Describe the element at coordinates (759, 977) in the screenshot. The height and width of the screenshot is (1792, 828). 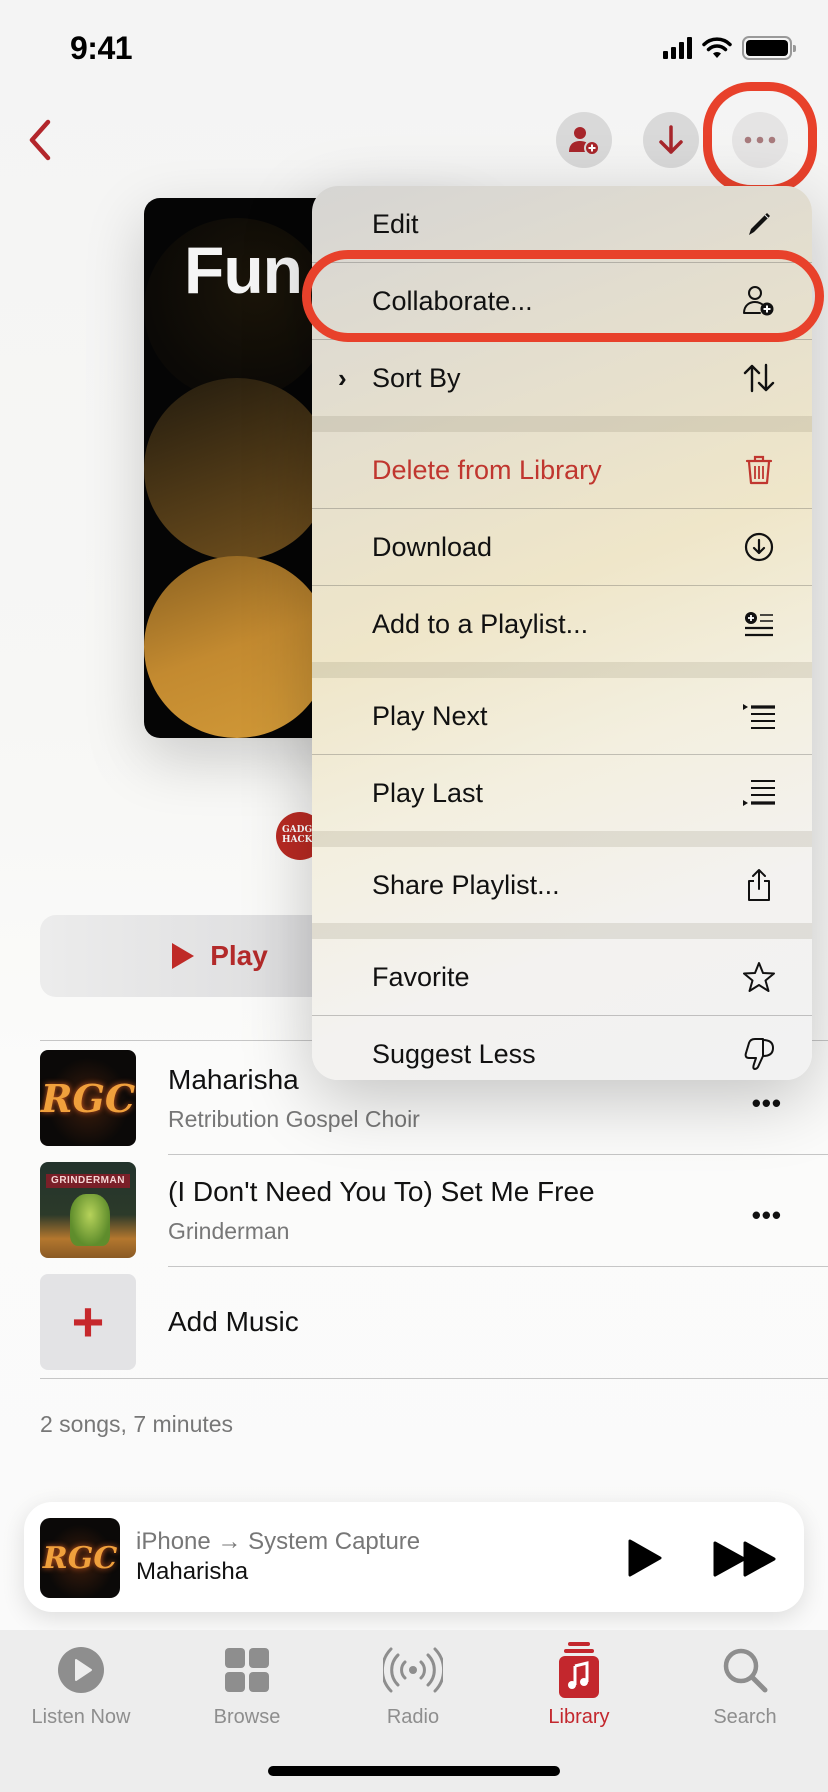
I see `star-icon` at that location.